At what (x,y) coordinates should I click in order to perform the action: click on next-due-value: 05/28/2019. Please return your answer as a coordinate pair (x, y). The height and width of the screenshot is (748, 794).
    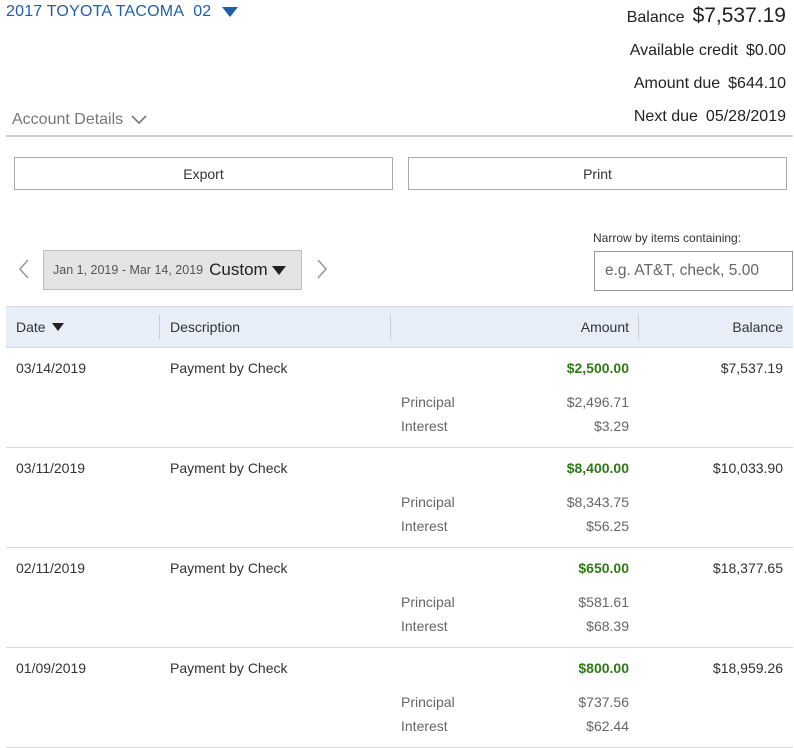
    Looking at the image, I should click on (745, 116).